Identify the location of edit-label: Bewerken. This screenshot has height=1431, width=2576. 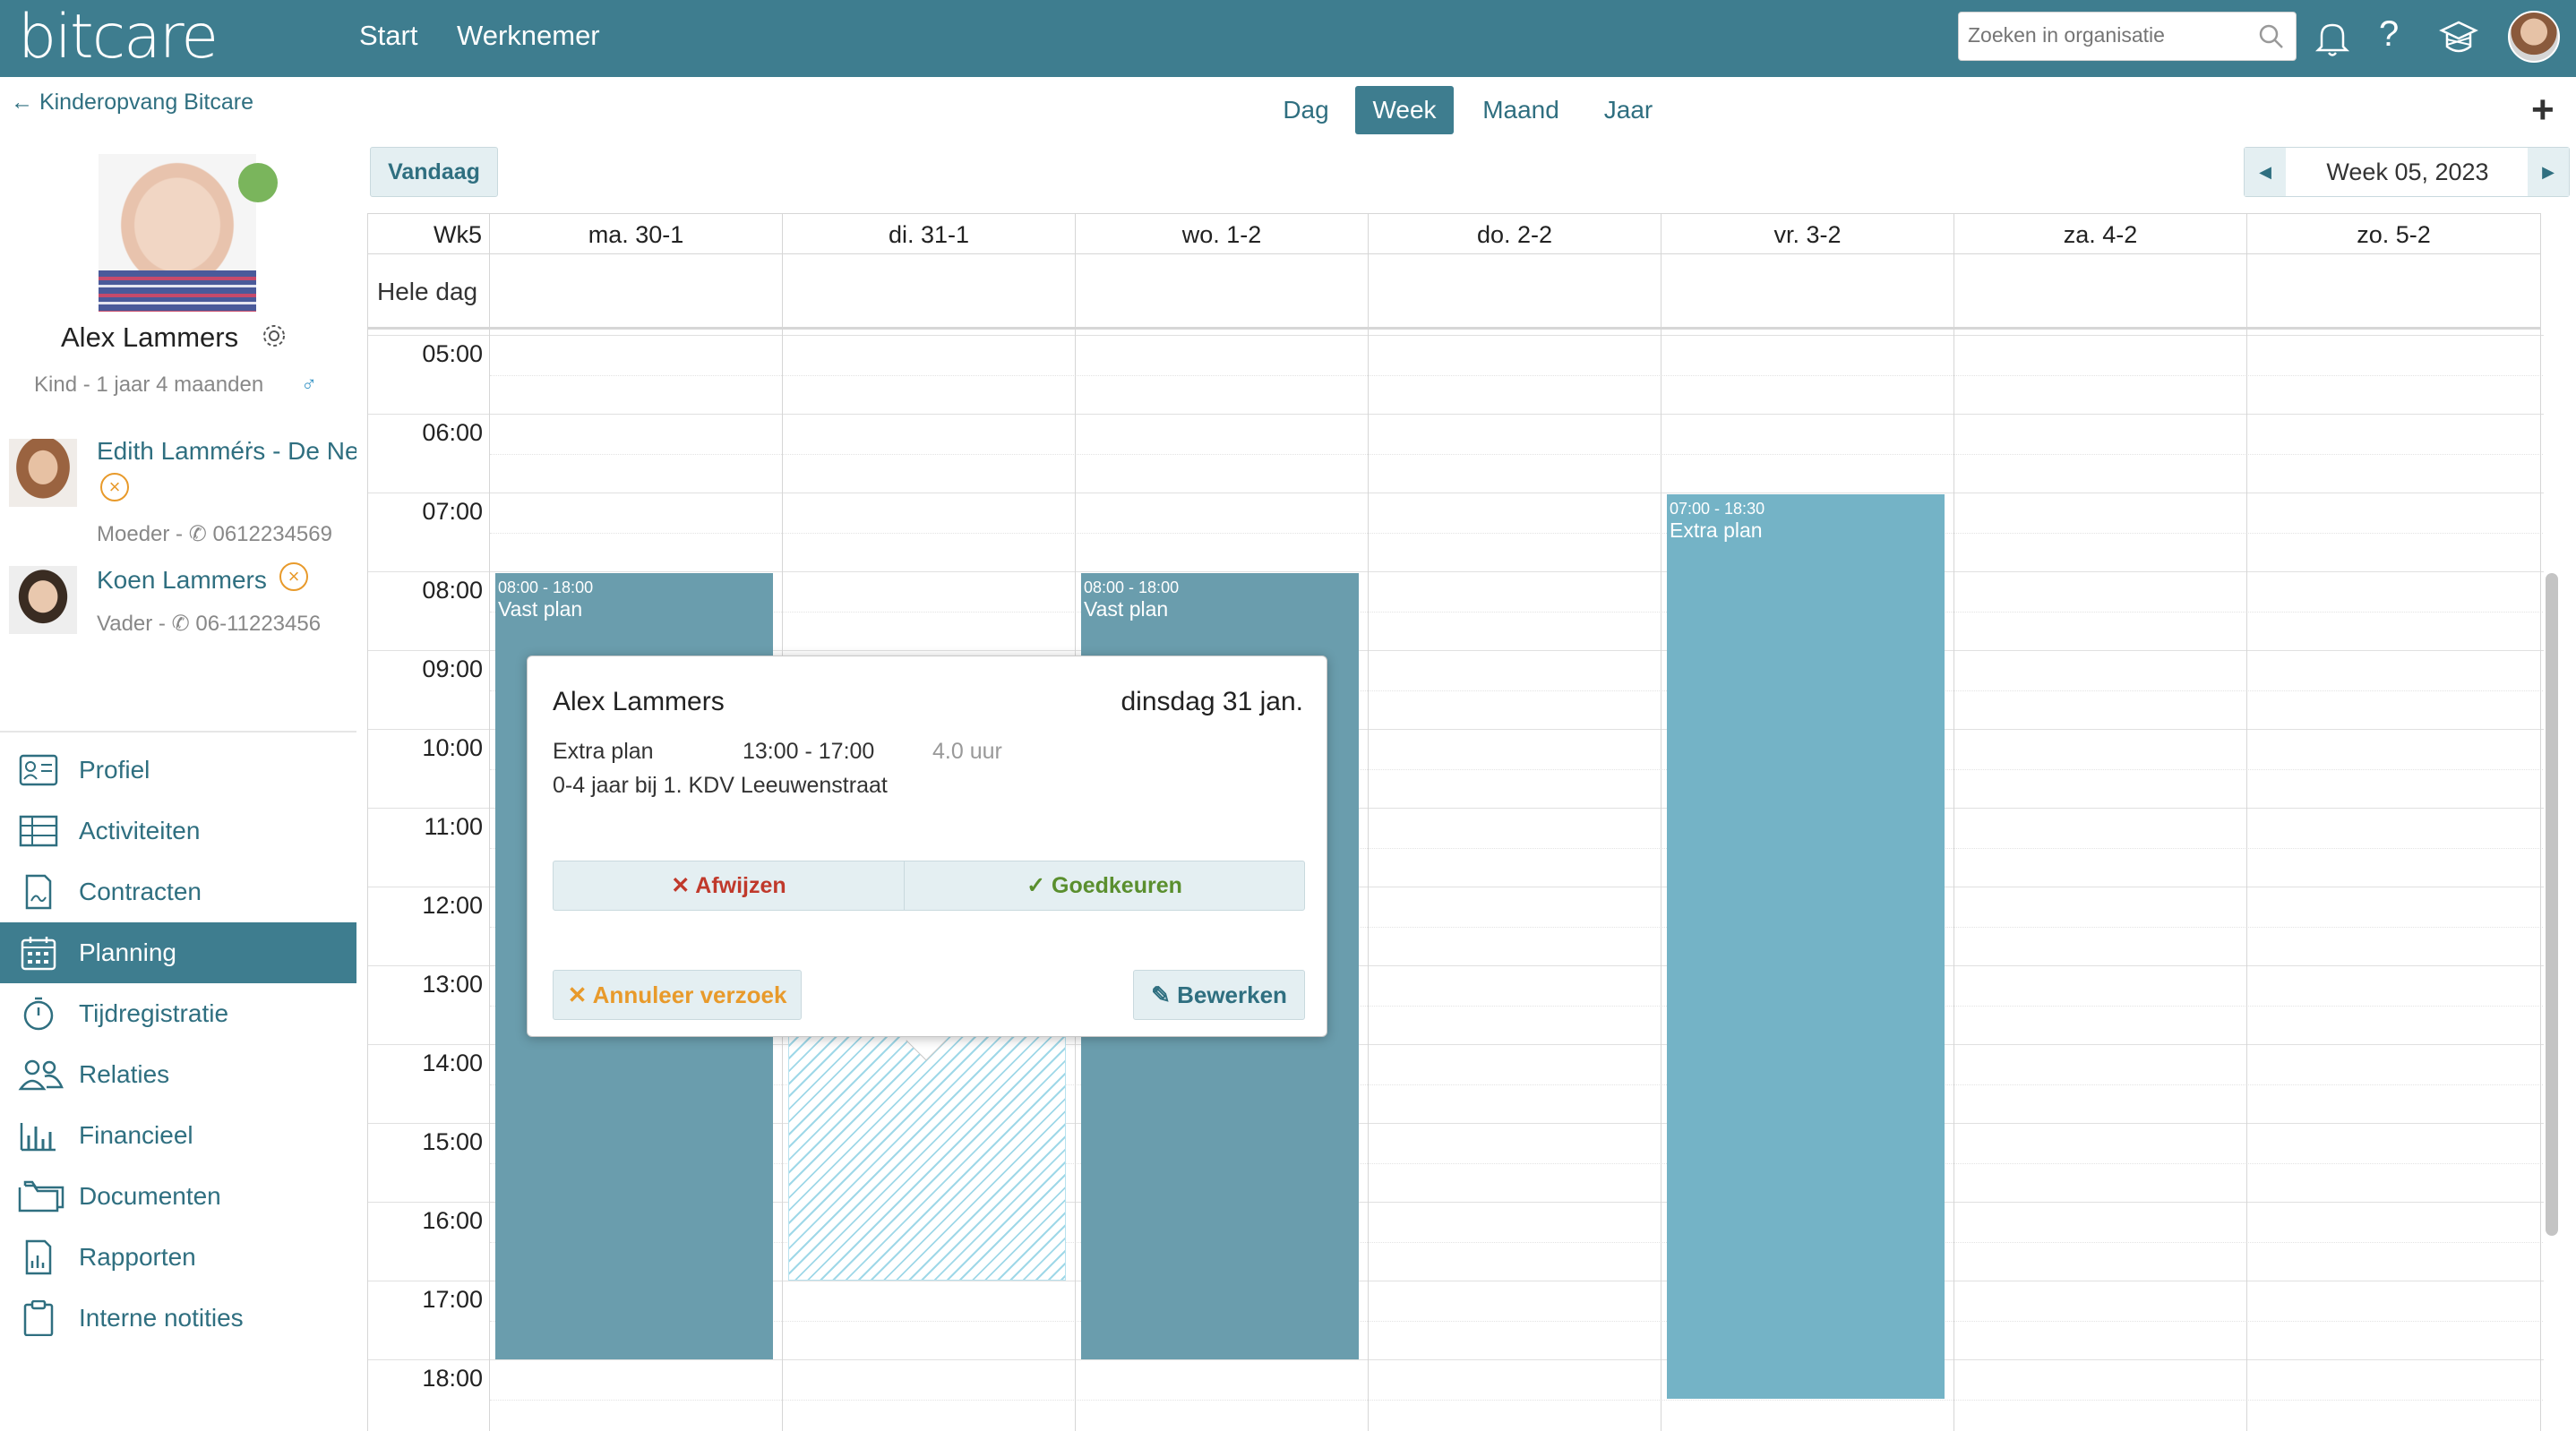
(1232, 994).